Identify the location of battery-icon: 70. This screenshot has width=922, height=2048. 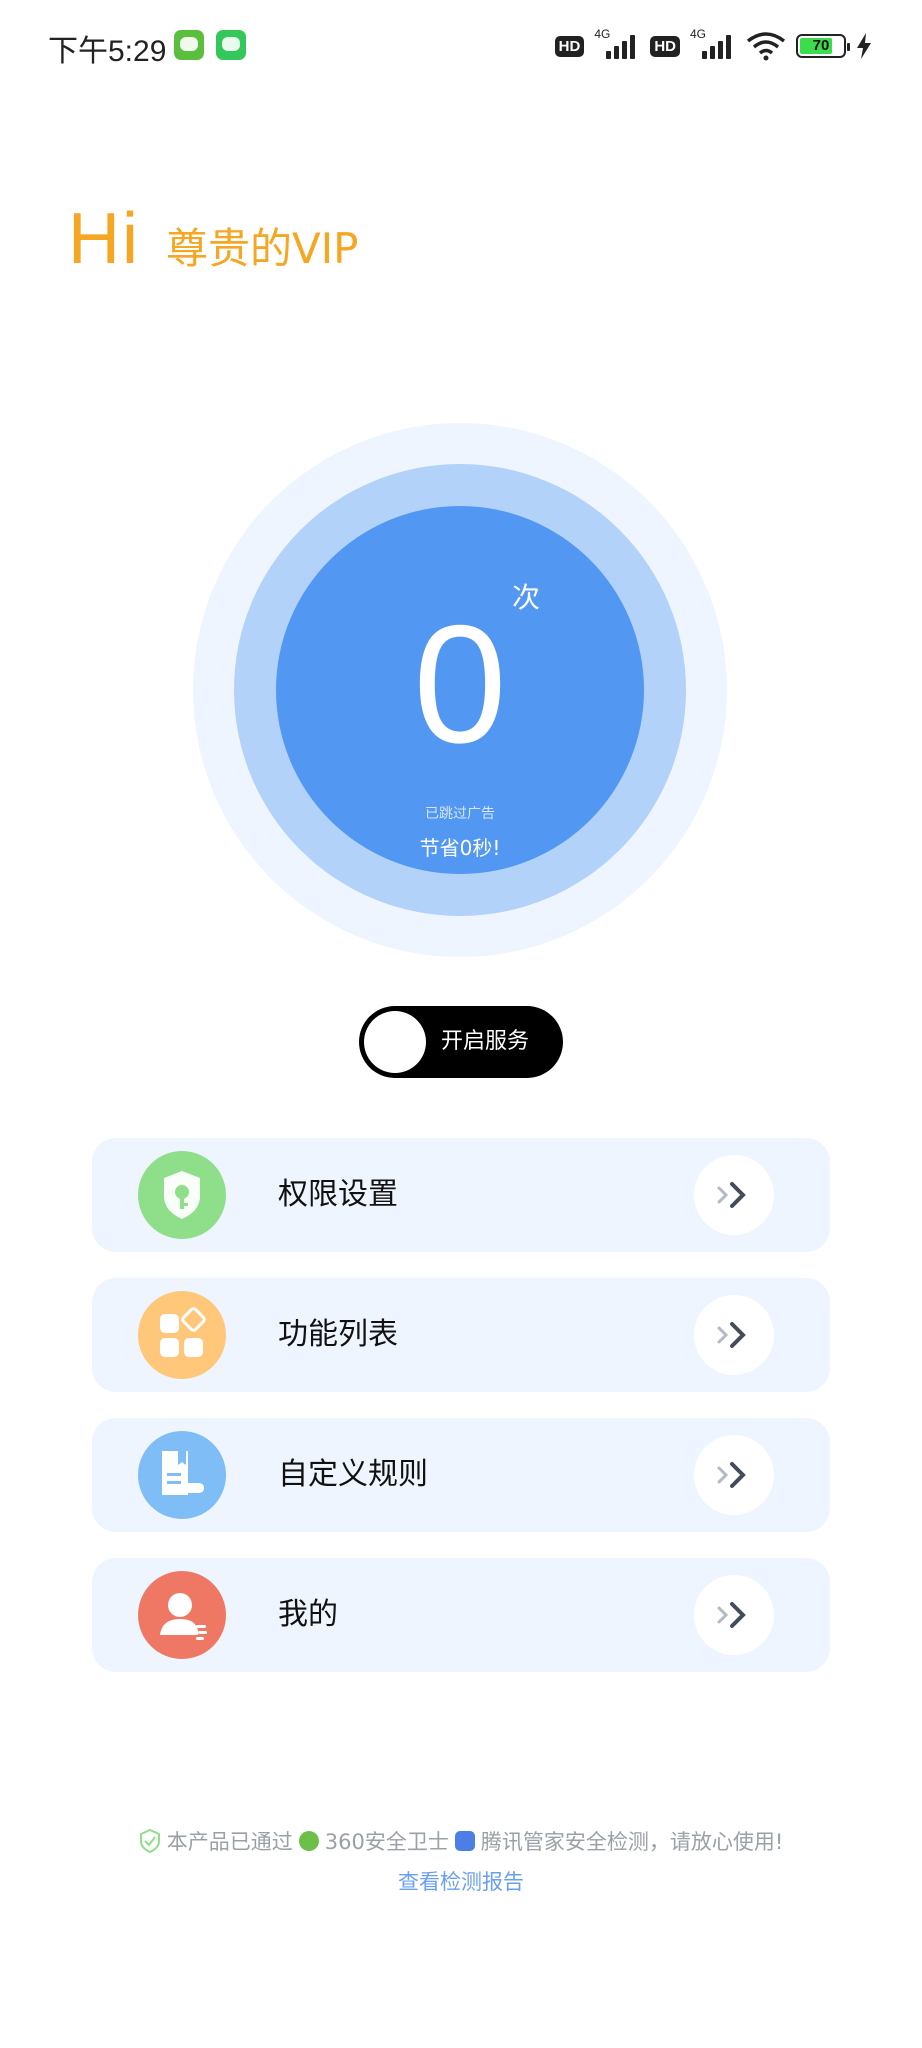
(823, 46).